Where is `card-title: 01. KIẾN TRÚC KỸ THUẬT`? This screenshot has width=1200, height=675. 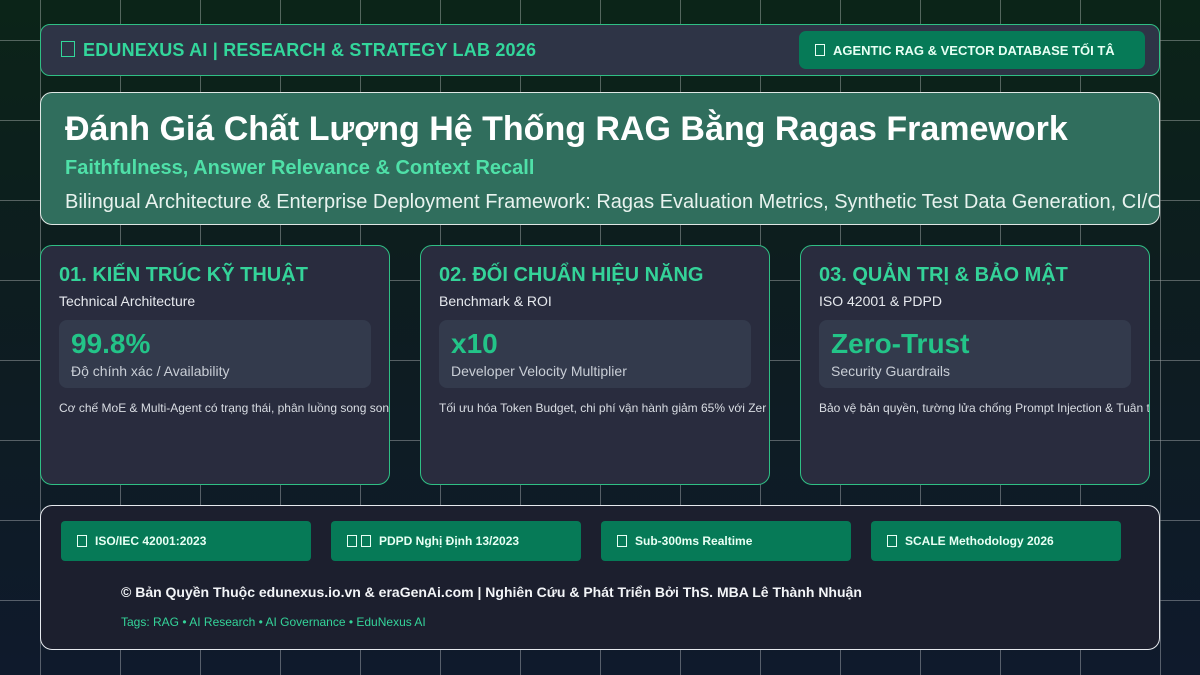
card-title: 01. KIẾN TRÚC KỸ THUẬT is located at coordinates (183, 275).